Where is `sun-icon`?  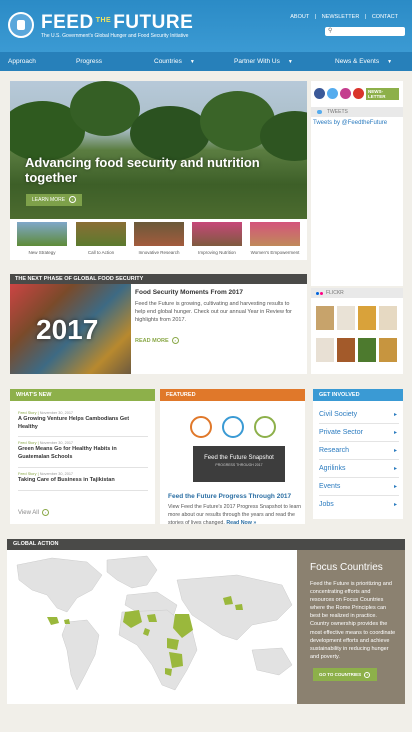 sun-icon is located at coordinates (233, 427).